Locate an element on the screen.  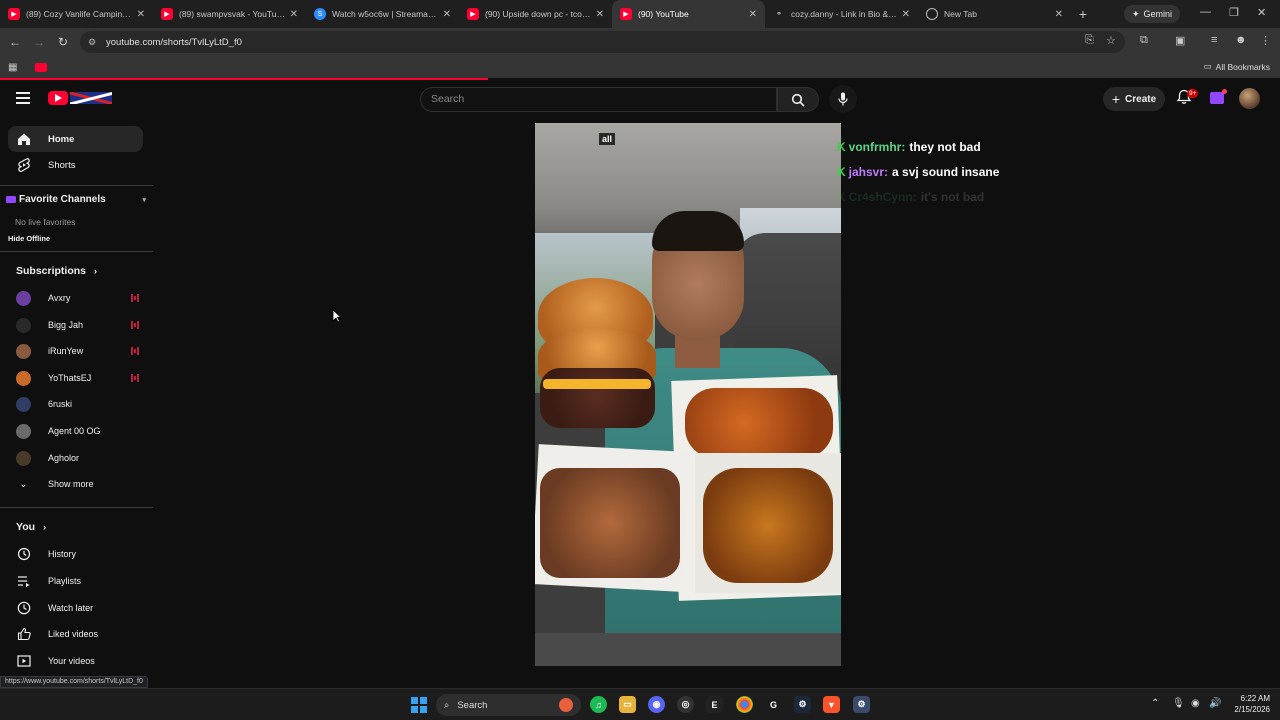
all-bookmarks-button: ▭ All Bookmarks is located at coordinates (1237, 66).